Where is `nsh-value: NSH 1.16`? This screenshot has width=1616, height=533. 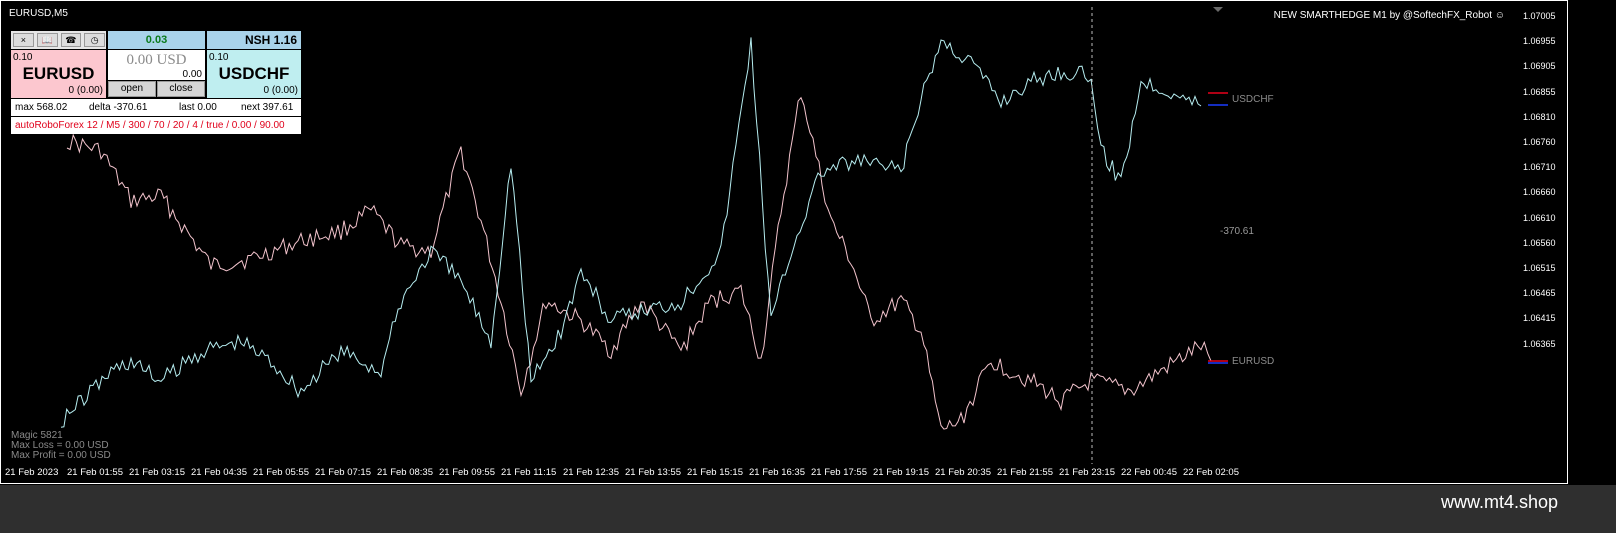
nsh-value: NSH 1.16 is located at coordinates (254, 40).